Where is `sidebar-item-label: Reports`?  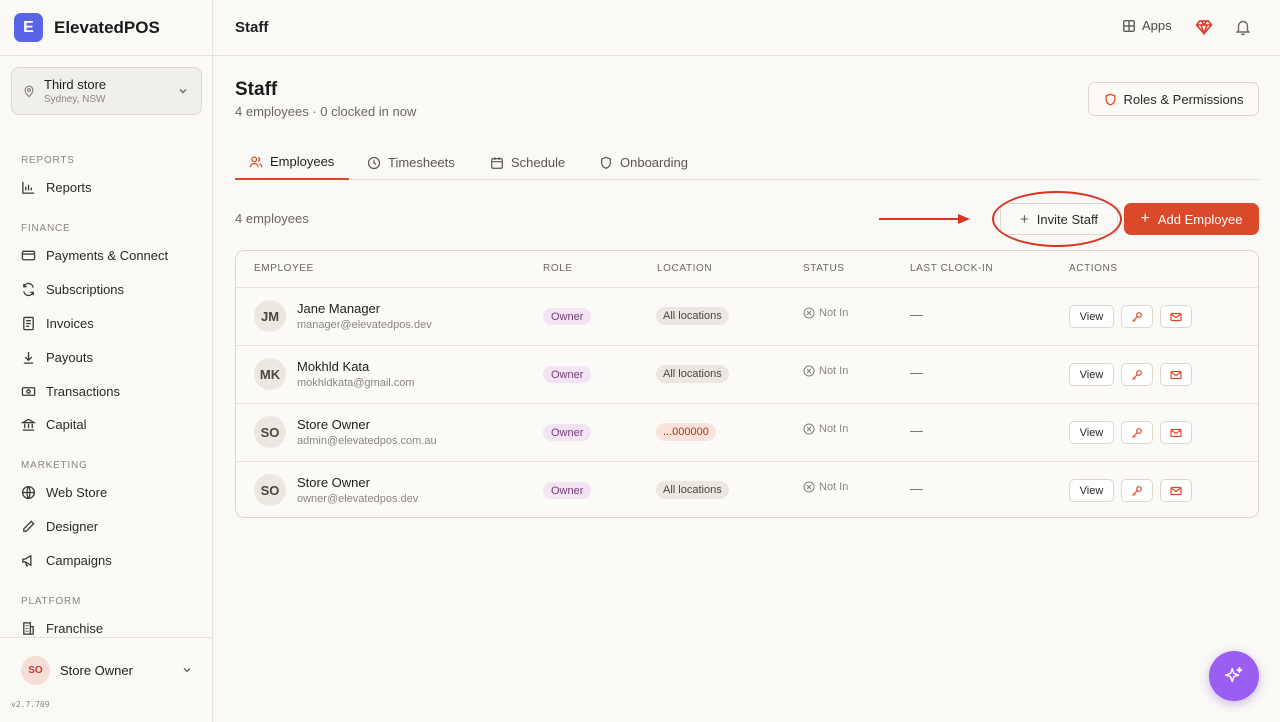
sidebar-item-label: Reports is located at coordinates (69, 187).